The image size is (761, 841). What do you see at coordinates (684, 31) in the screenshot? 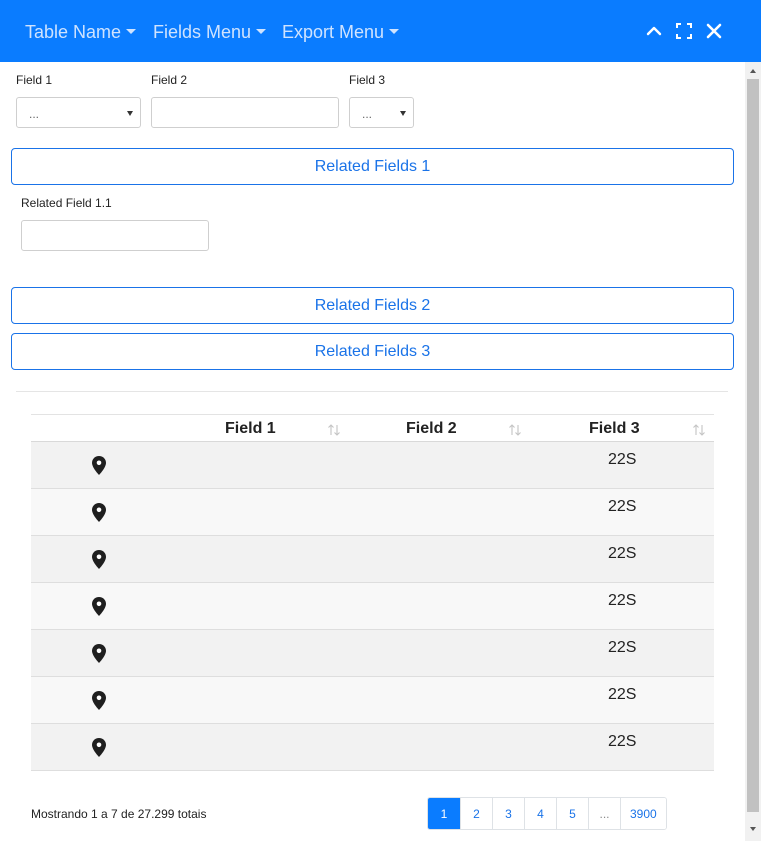
I see `fullscreen-icon` at bounding box center [684, 31].